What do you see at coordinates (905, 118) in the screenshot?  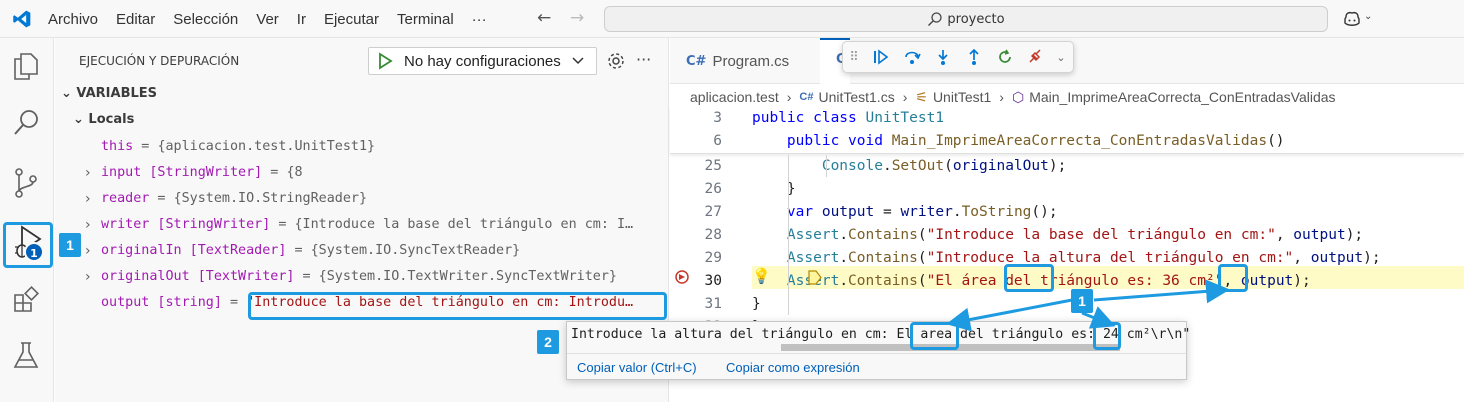 I see `code-token: UnitTest1` at bounding box center [905, 118].